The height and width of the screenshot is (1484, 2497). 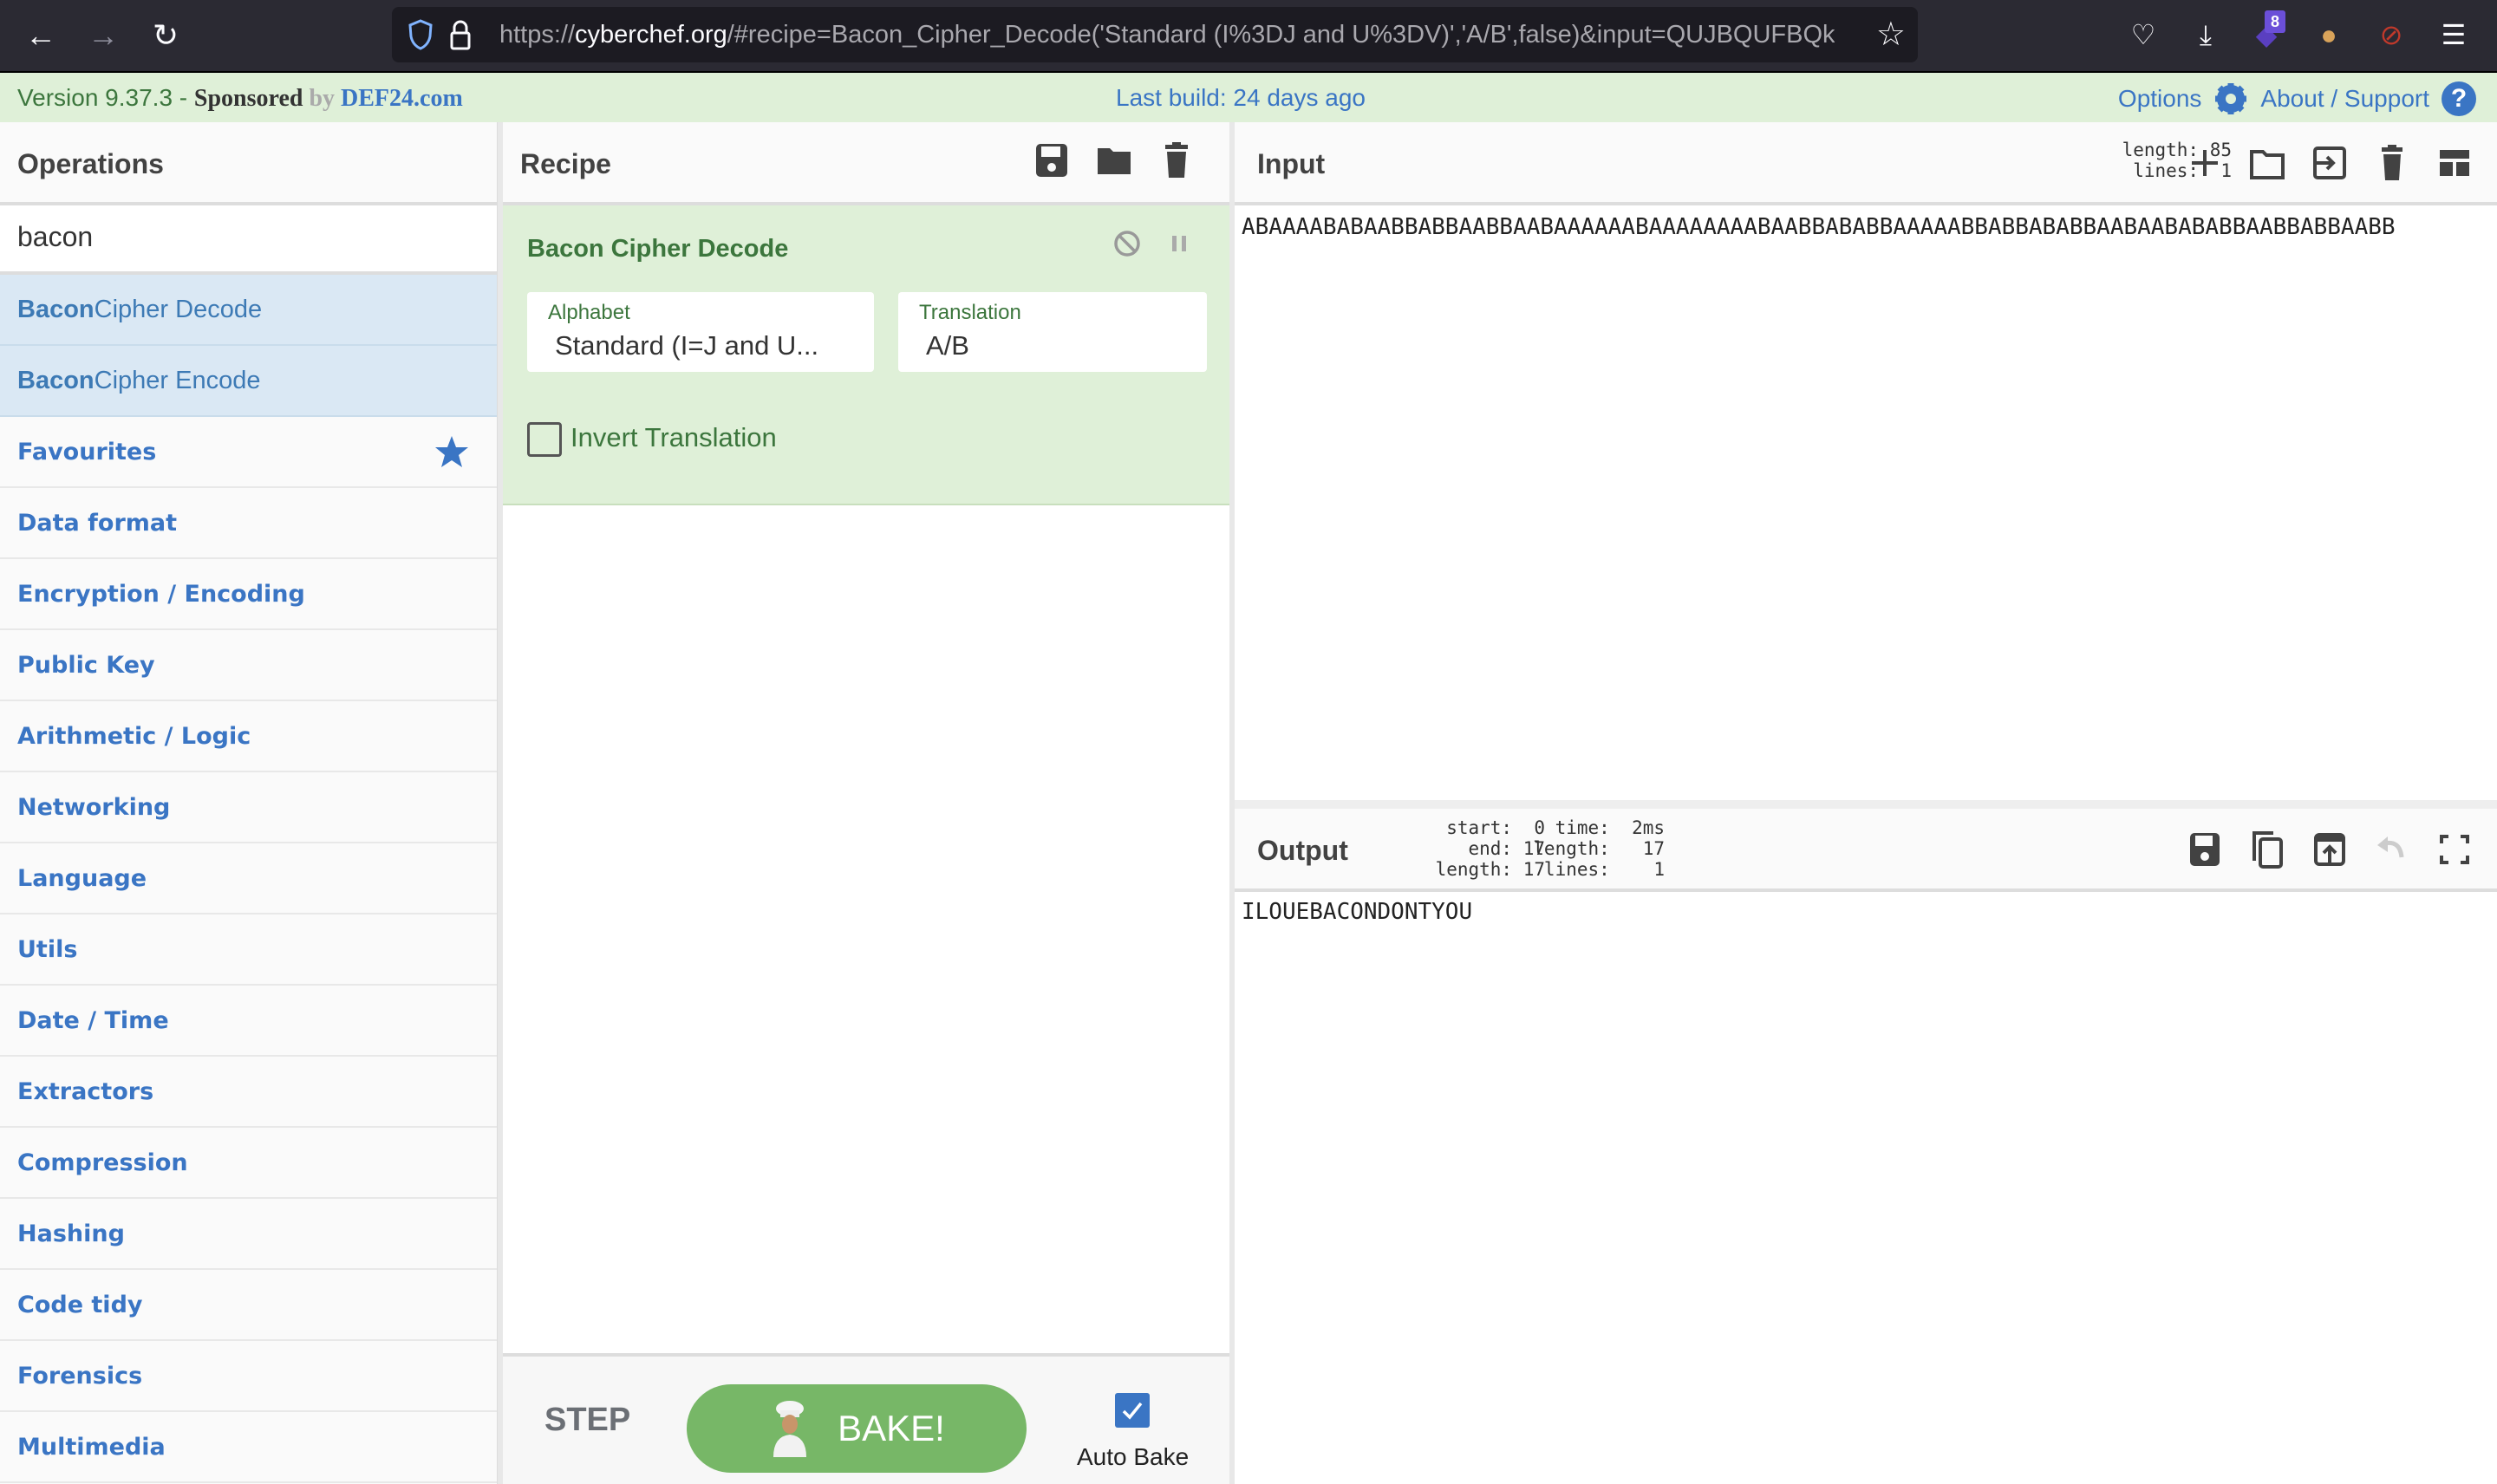 I want to click on invert-translation-checkbox, so click(x=544, y=439).